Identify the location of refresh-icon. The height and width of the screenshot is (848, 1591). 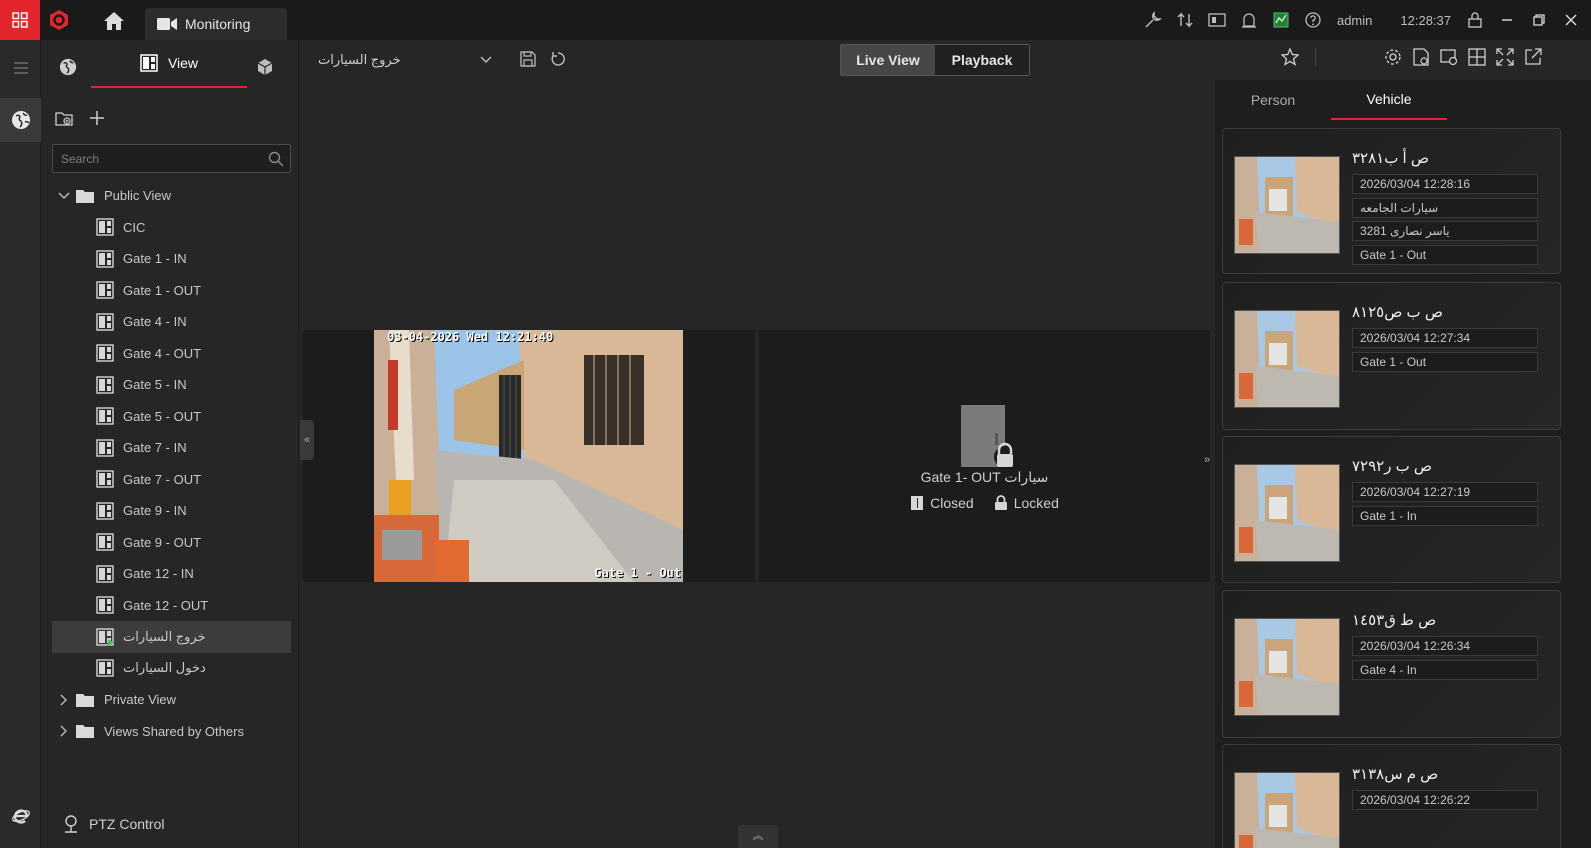
(558, 59).